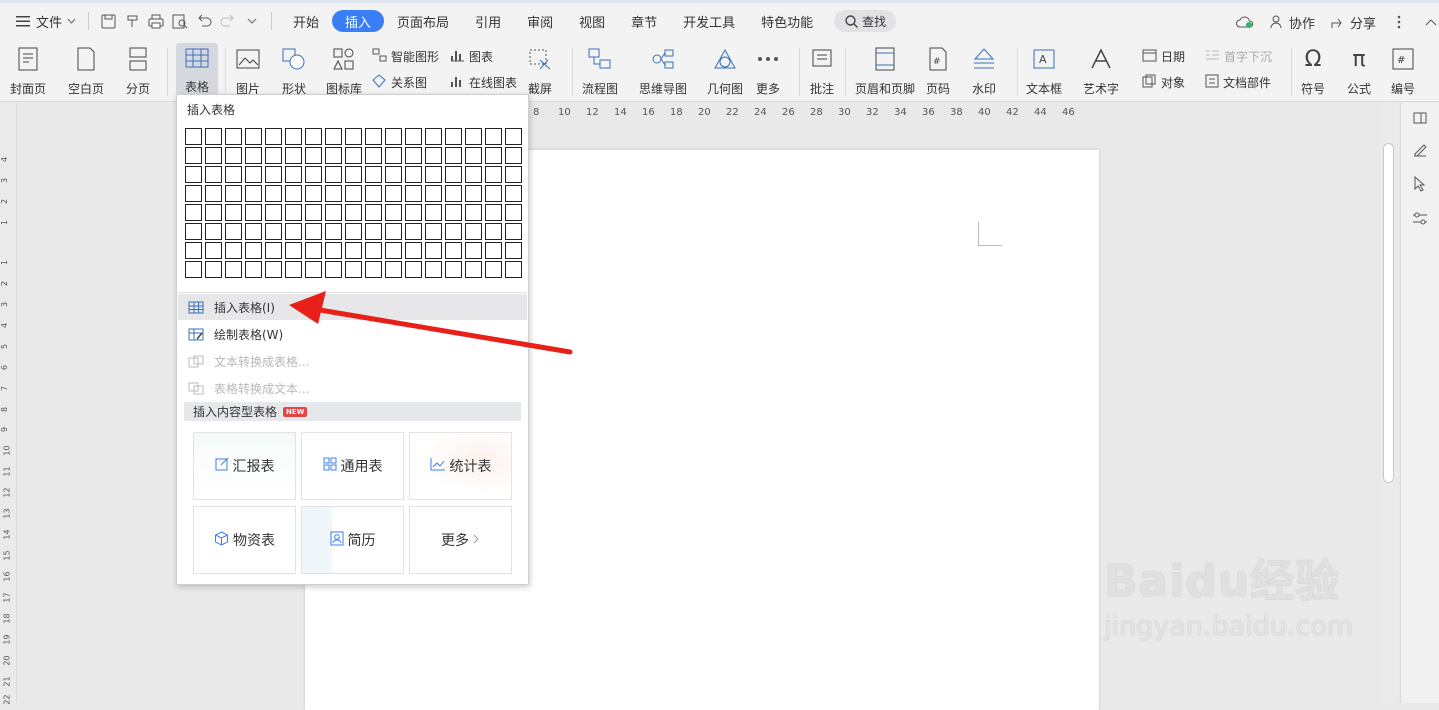 The image size is (1439, 710). What do you see at coordinates (108, 21) in the screenshot?
I see `save-icon` at bounding box center [108, 21].